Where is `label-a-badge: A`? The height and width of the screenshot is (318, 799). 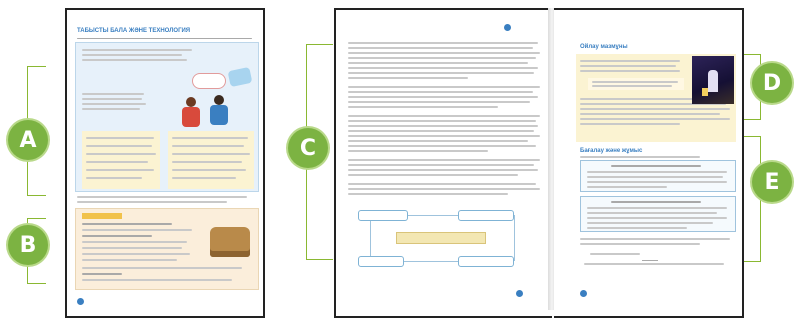 label-a-badge: A is located at coordinates (28, 140).